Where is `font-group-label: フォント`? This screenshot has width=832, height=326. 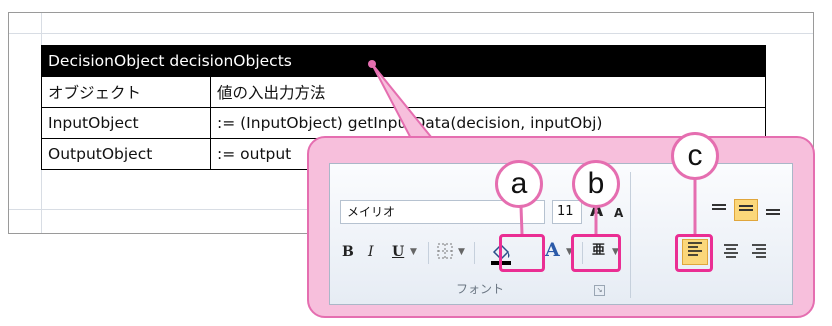 font-group-label: フォント is located at coordinates (479, 289).